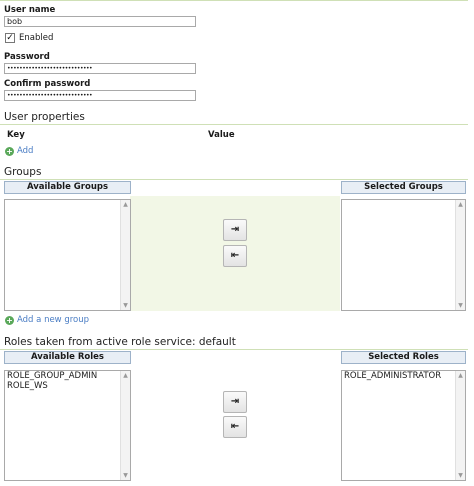  What do you see at coordinates (234, 0) in the screenshot?
I see `top-divider` at bounding box center [234, 0].